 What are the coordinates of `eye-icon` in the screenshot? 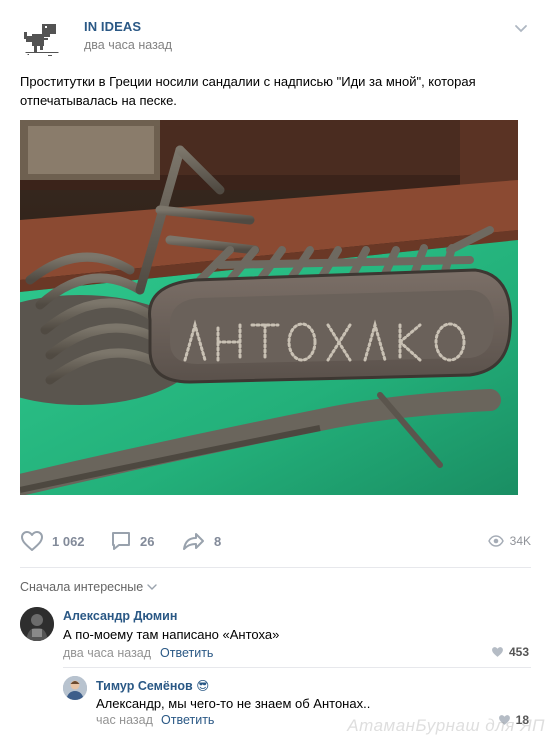 It's located at (495, 541).